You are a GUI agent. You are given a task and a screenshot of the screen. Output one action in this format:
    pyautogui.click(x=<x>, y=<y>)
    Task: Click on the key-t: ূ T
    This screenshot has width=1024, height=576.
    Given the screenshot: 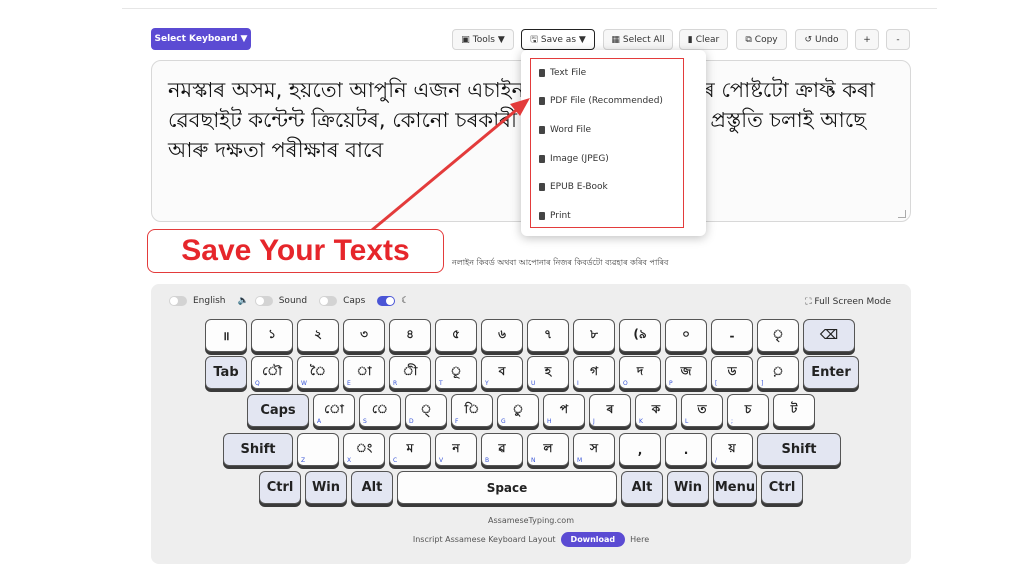 What is the action you would take?
    pyautogui.click(x=456, y=372)
    